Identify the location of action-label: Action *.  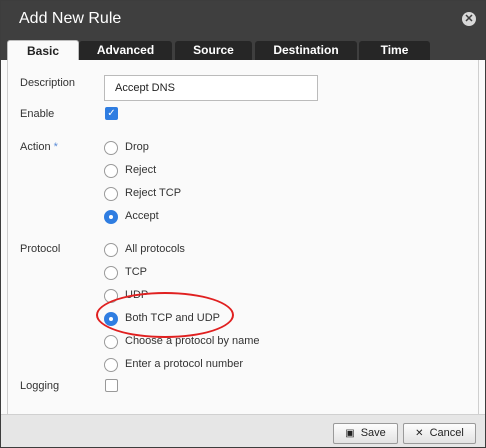
(39, 147).